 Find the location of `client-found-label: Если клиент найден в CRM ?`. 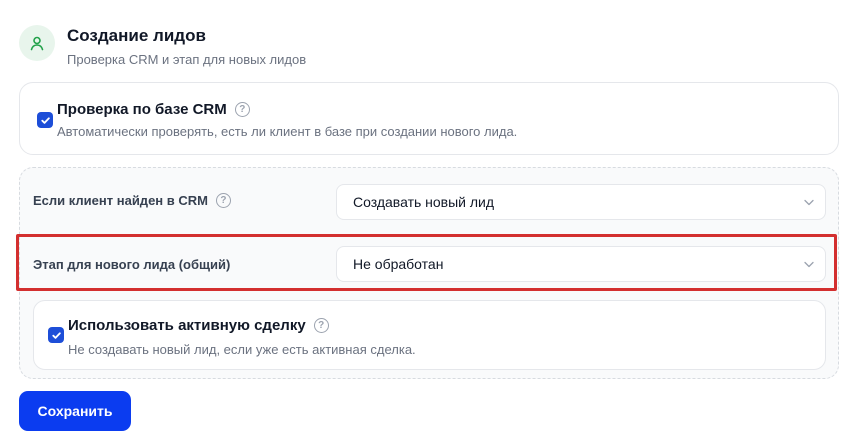

client-found-label: Если клиент найден в CRM ? is located at coordinates (132, 200).